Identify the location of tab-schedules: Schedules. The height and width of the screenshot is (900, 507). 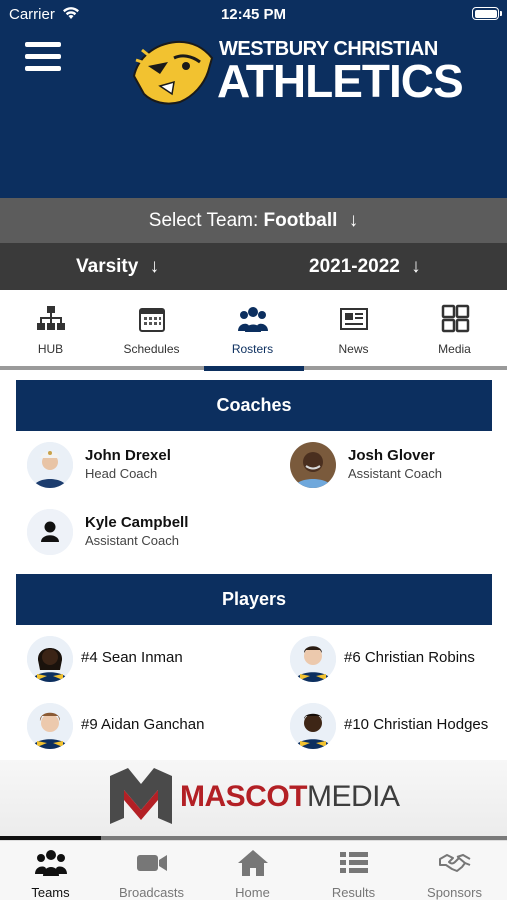
(151, 328).